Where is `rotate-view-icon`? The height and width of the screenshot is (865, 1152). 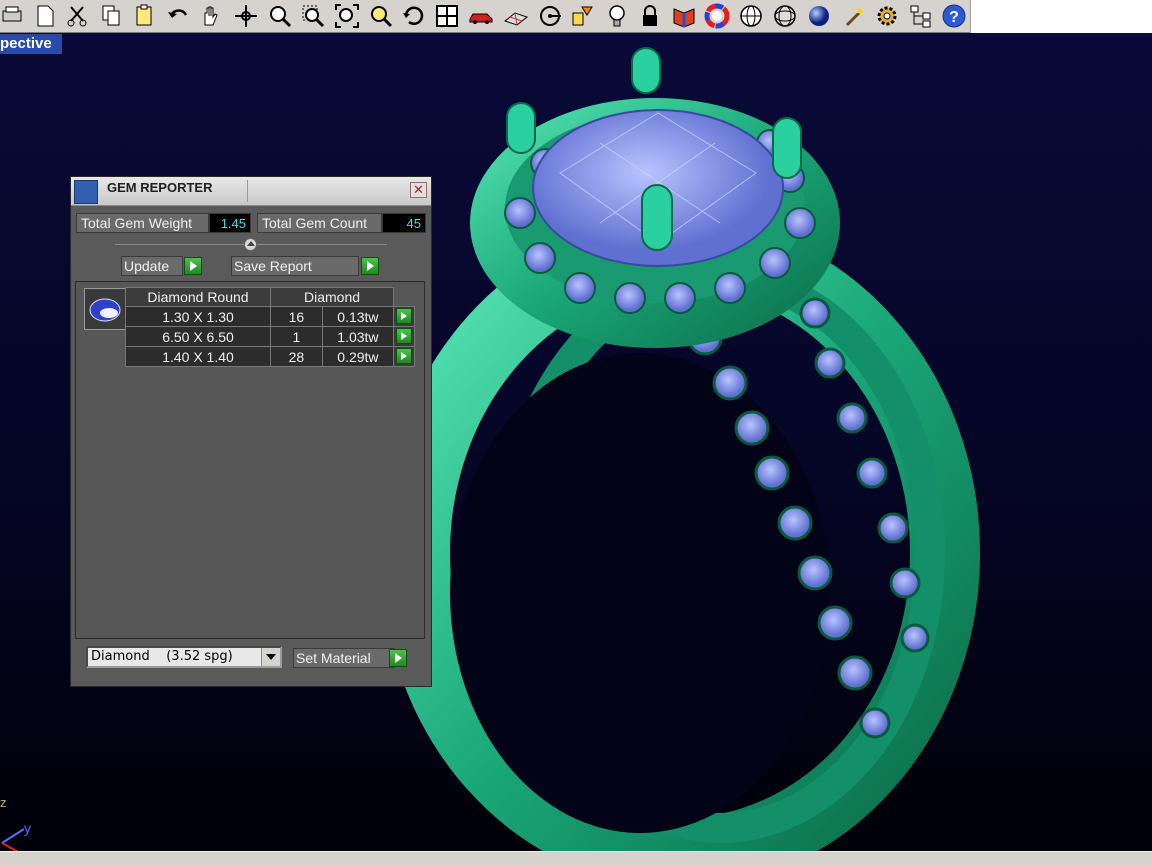
rotate-view-icon is located at coordinates (414, 16).